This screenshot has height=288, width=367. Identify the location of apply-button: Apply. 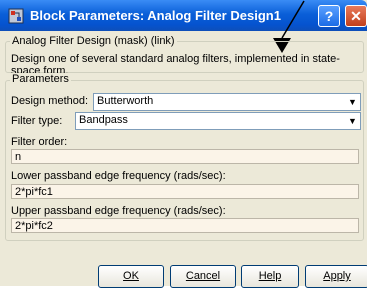
(336, 276).